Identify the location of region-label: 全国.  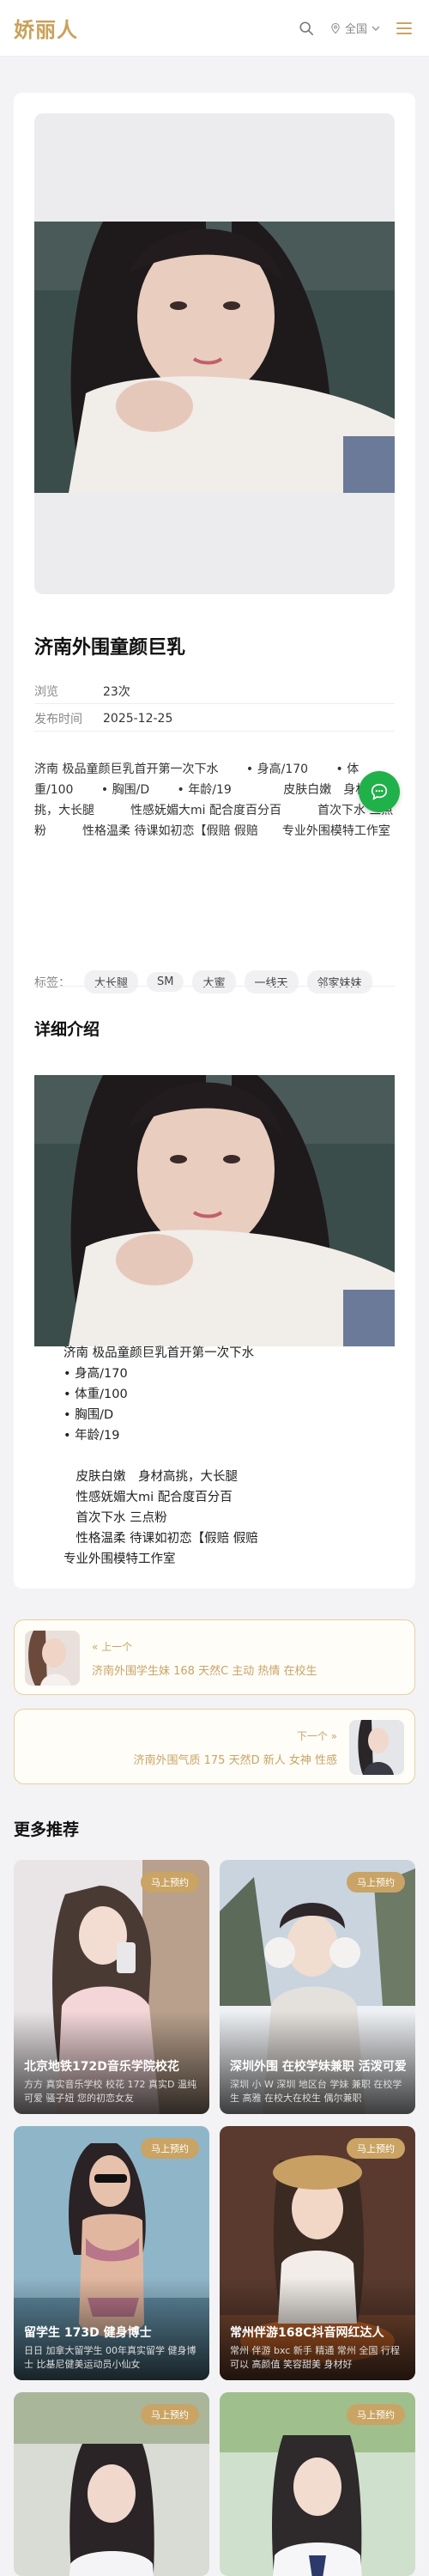
(355, 29).